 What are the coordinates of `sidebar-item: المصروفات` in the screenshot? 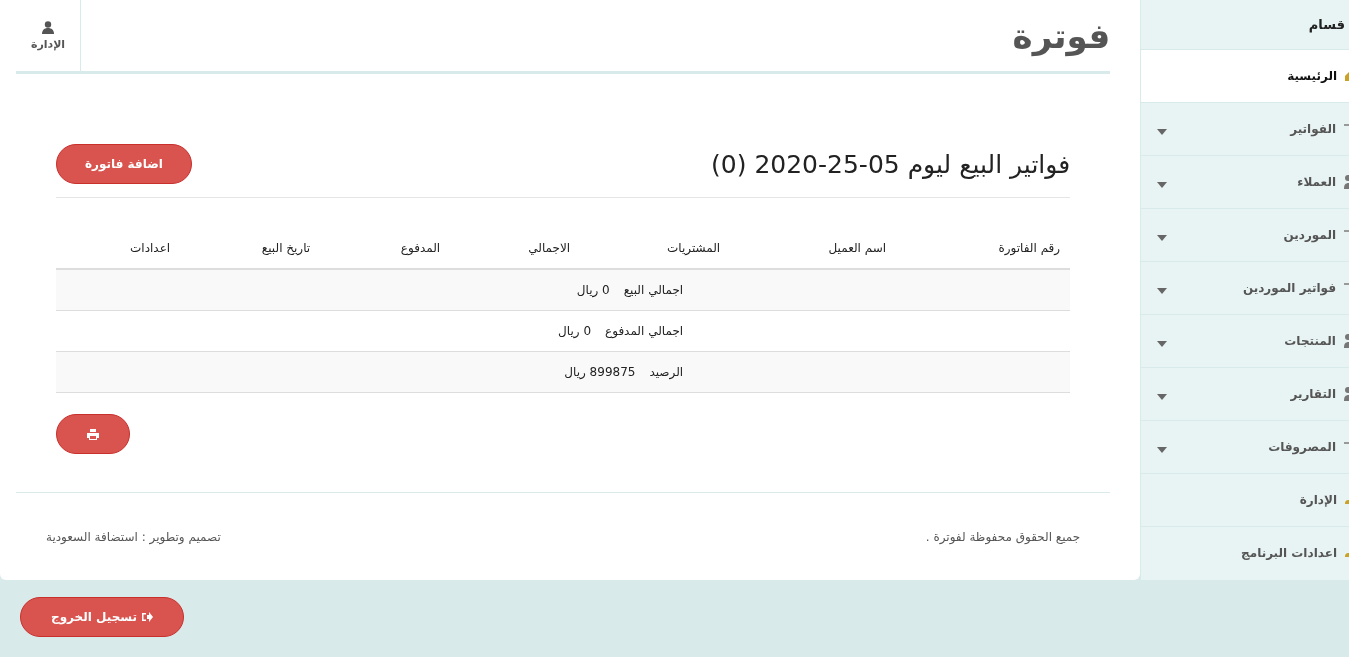 It's located at (1245, 446).